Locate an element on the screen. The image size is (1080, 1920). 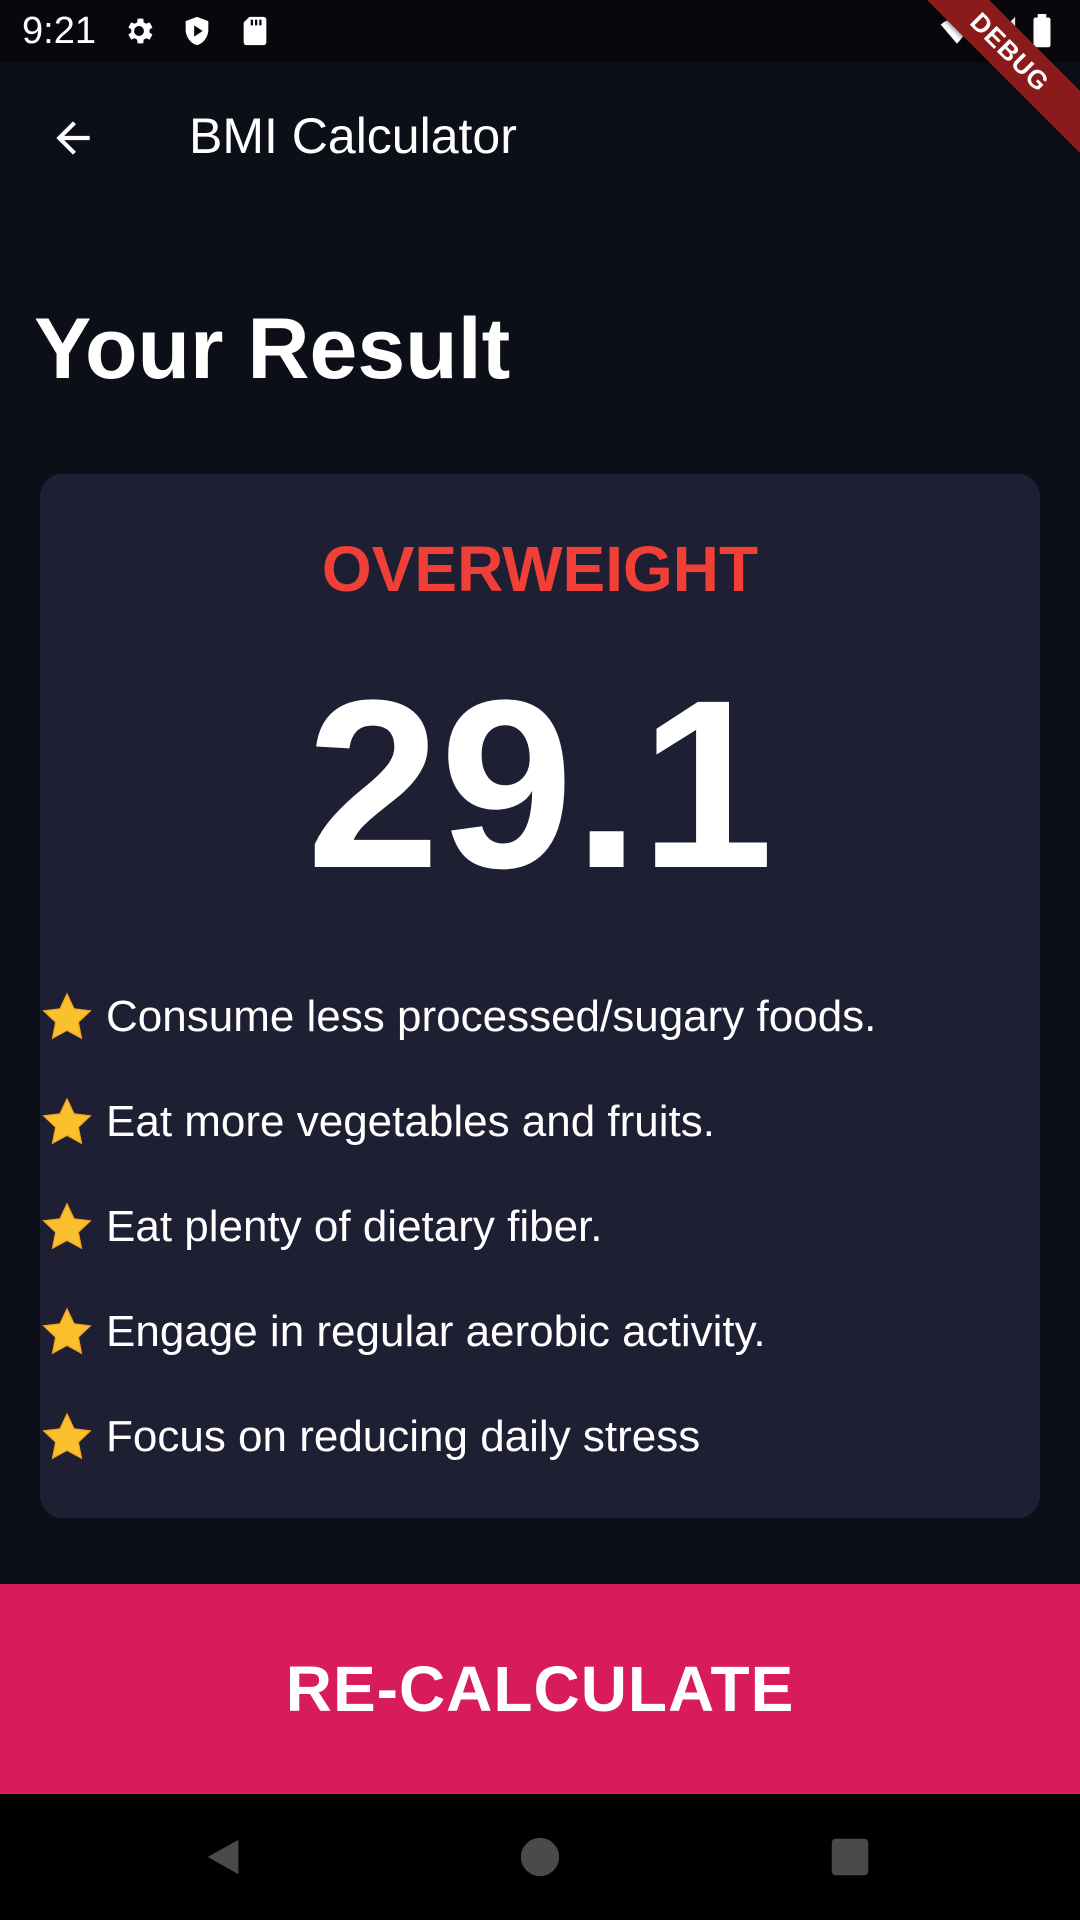
recalculate-button: RE-CALCULATE is located at coordinates (540, 1689).